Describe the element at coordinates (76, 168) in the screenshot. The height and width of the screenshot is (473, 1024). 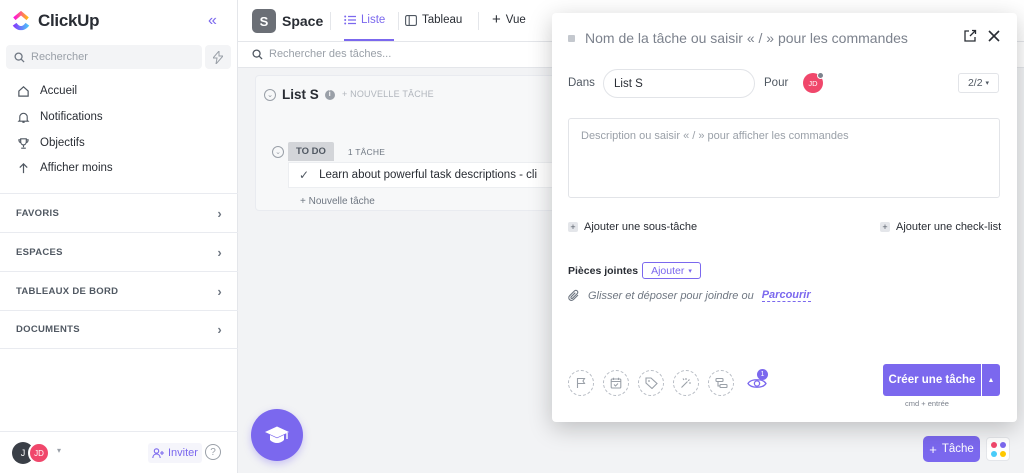
I see `nav-label: Afficher moins` at that location.